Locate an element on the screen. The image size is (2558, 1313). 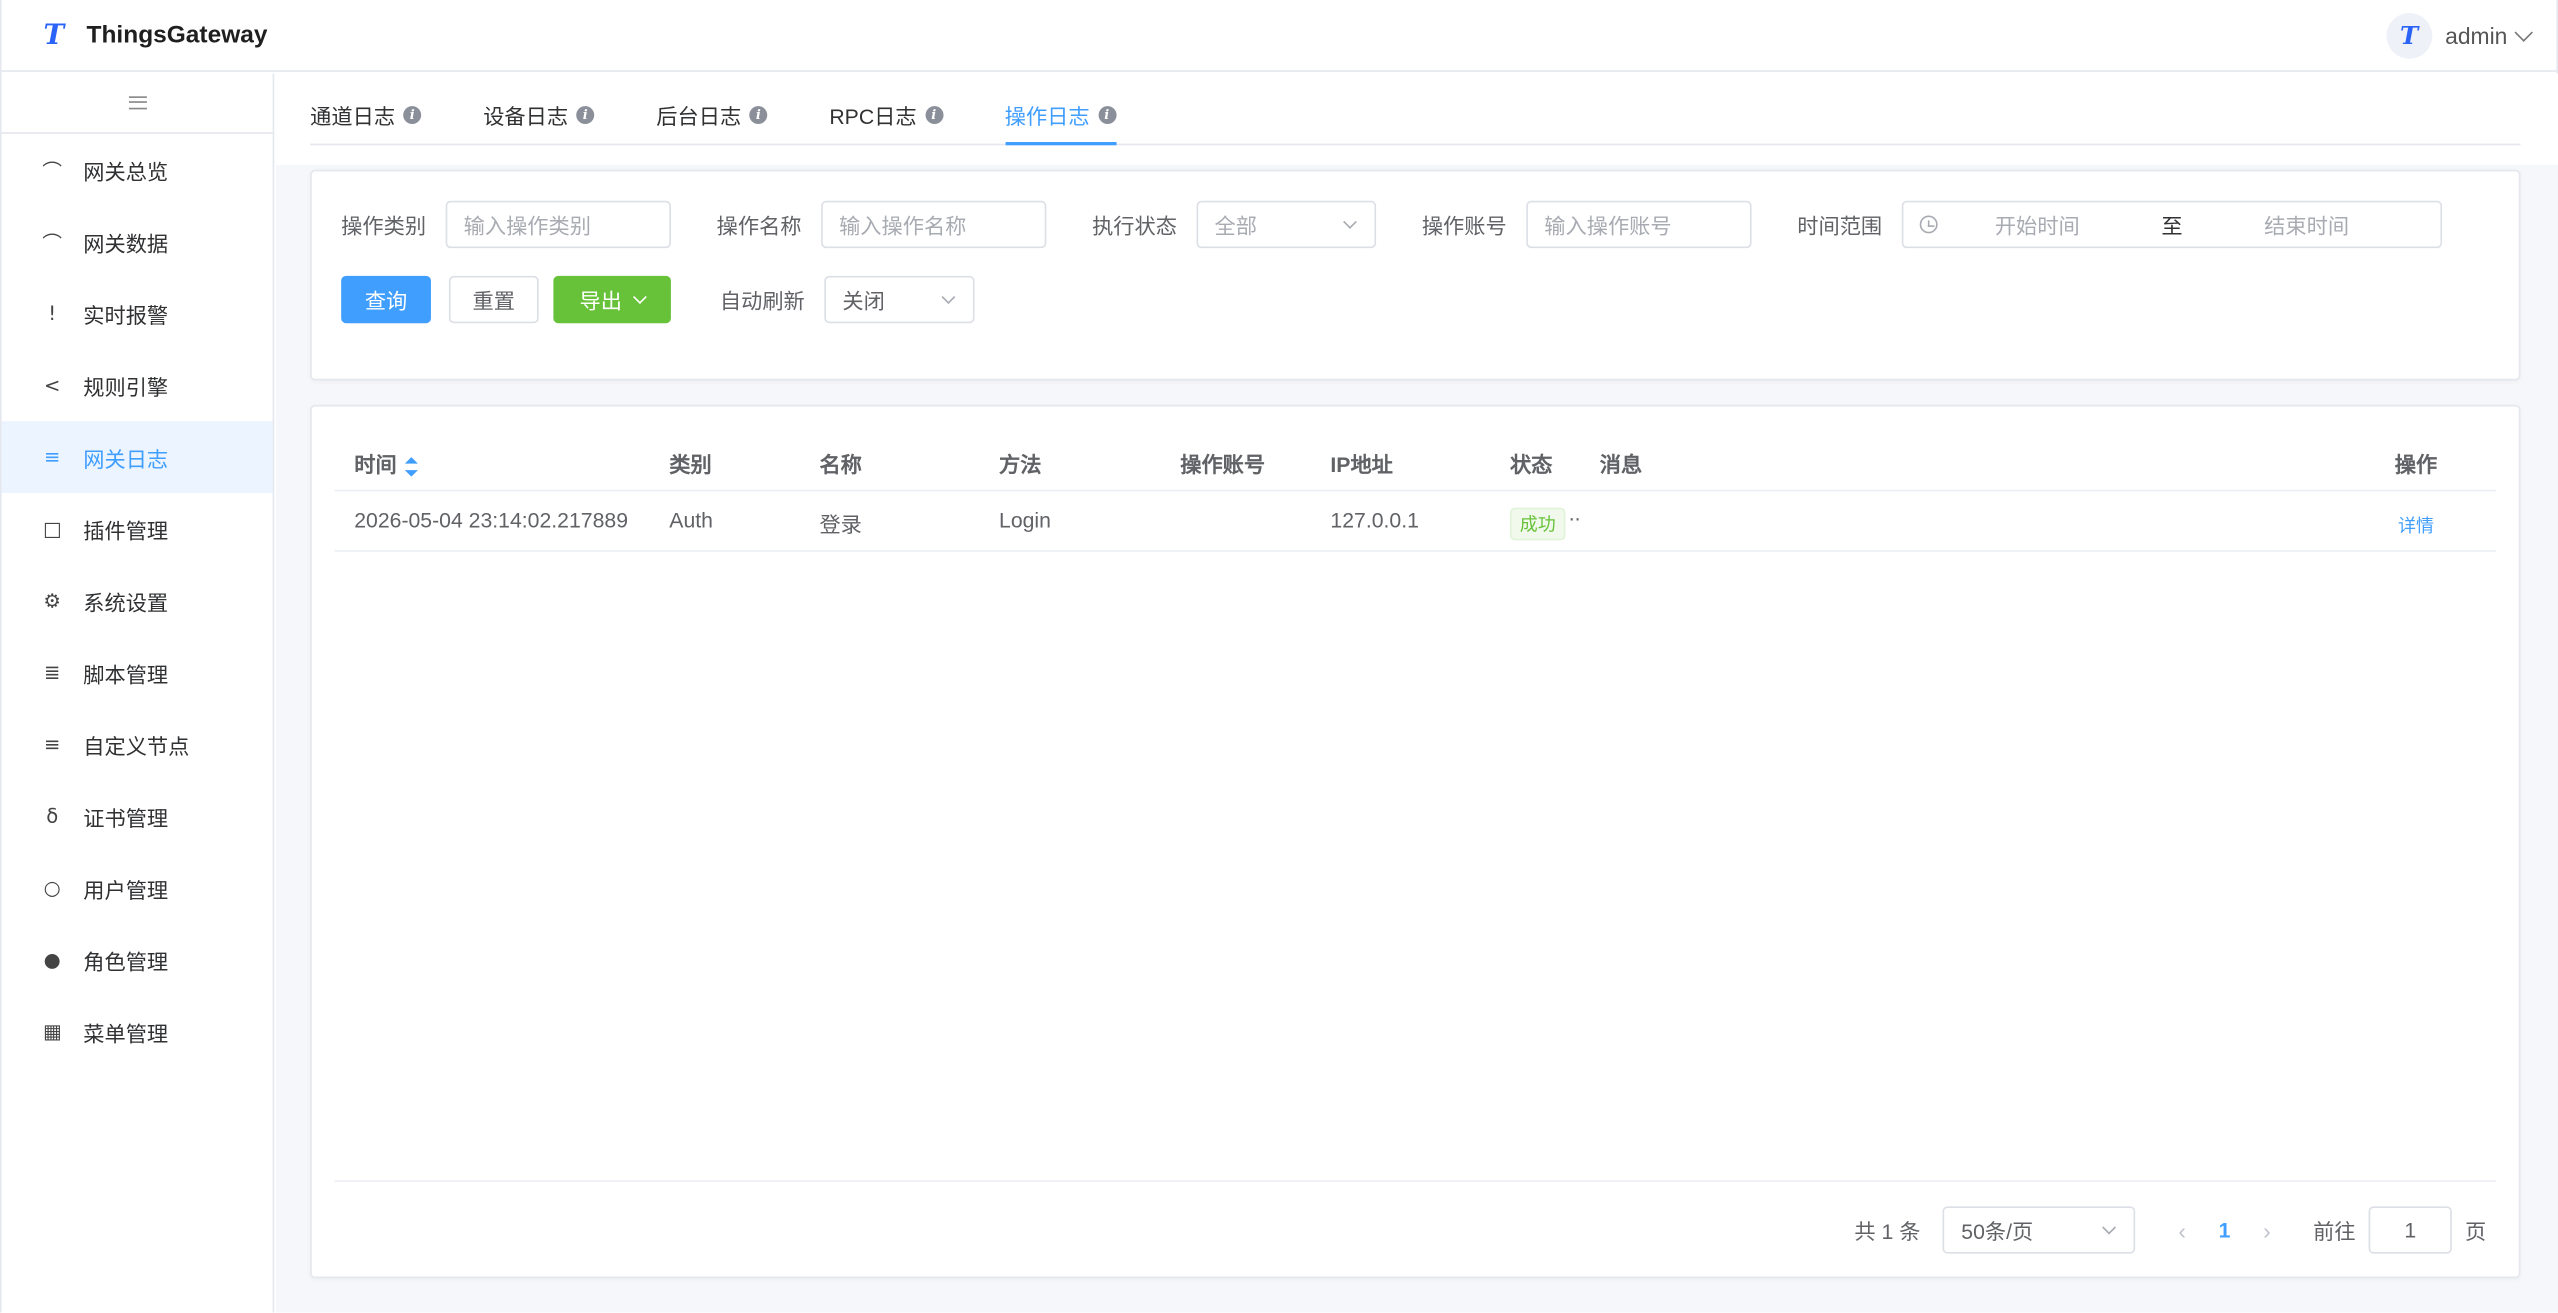
time-range-picker: 开始时间 至 结束时间 is located at coordinates (2172, 224).